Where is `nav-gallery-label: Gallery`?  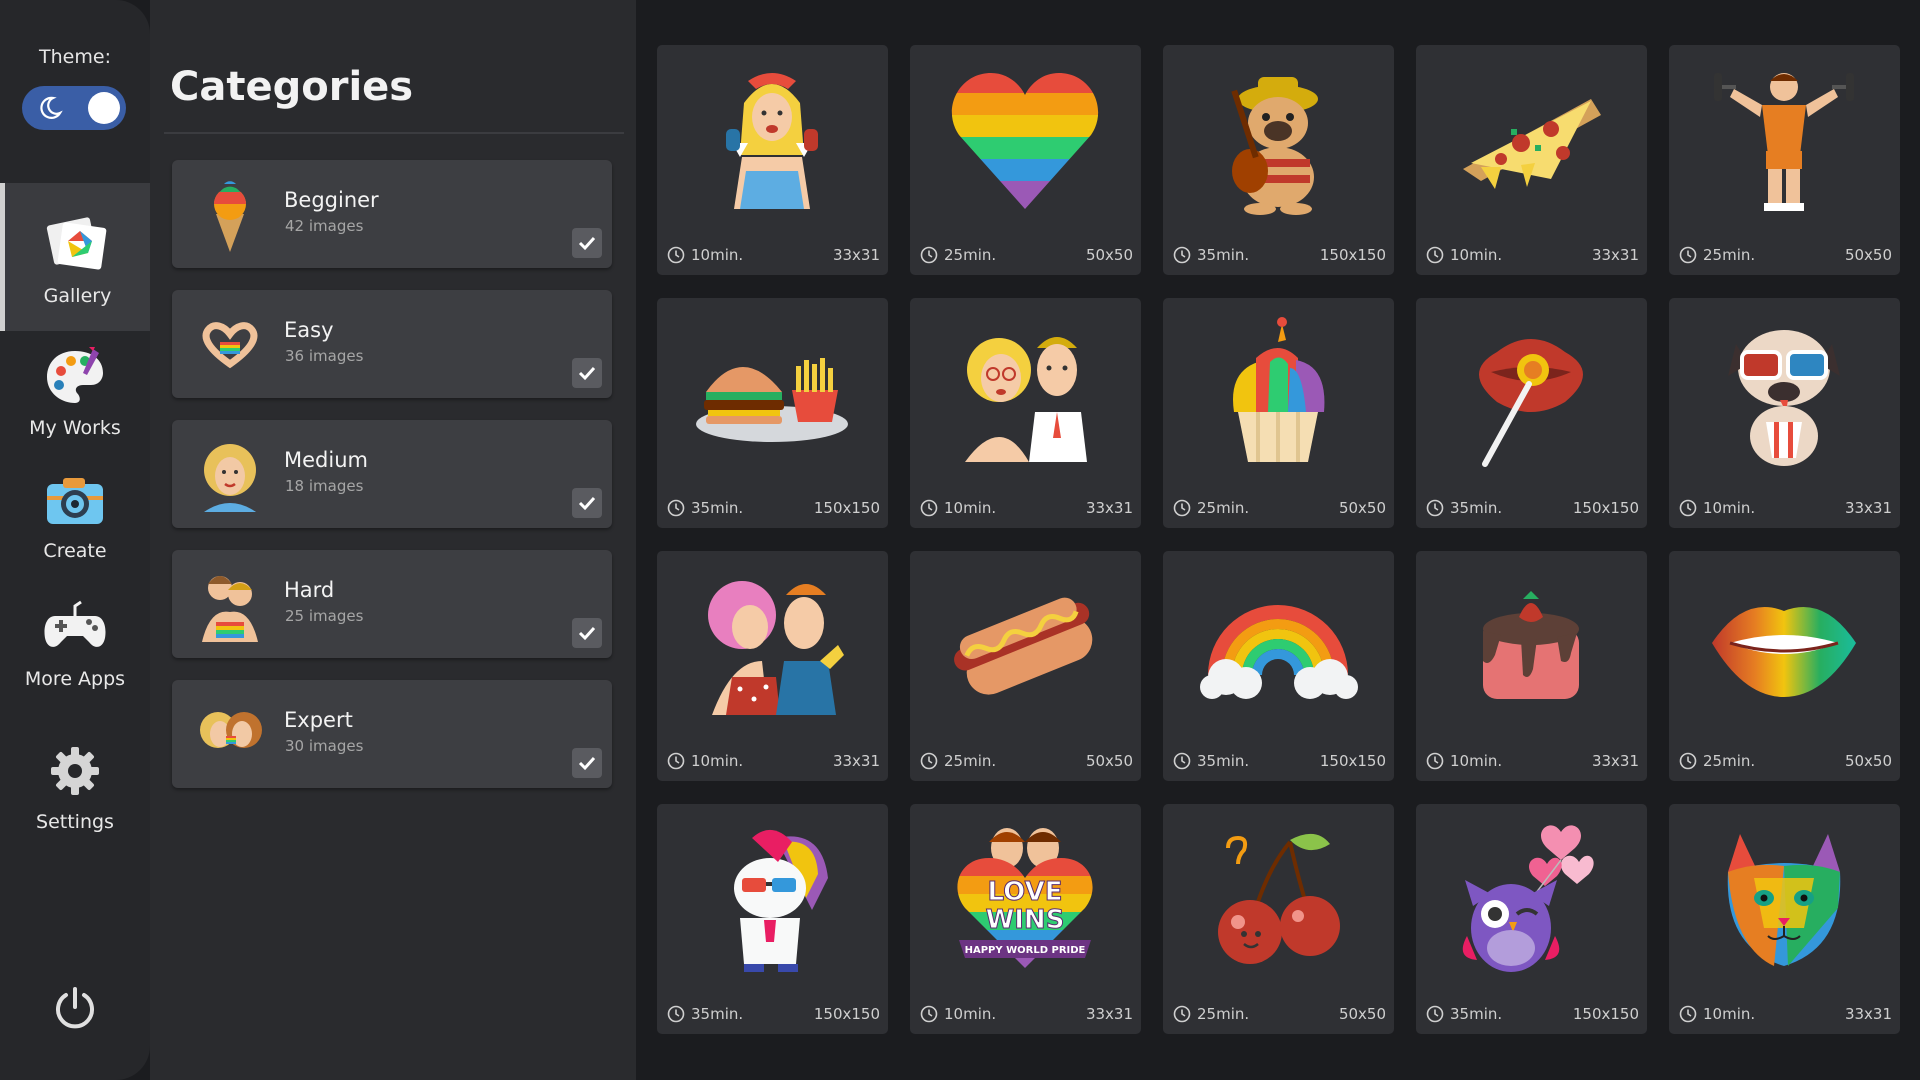 nav-gallery-label: Gallery is located at coordinates (77, 296).